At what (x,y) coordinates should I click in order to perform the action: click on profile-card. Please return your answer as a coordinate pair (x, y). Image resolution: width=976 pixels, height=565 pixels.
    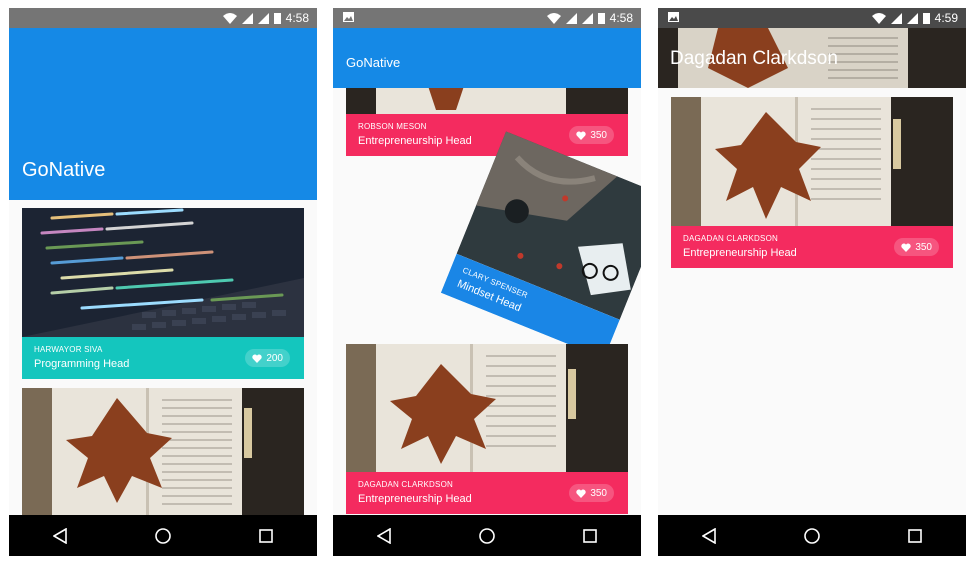
    Looking at the image, I should click on (163, 453).